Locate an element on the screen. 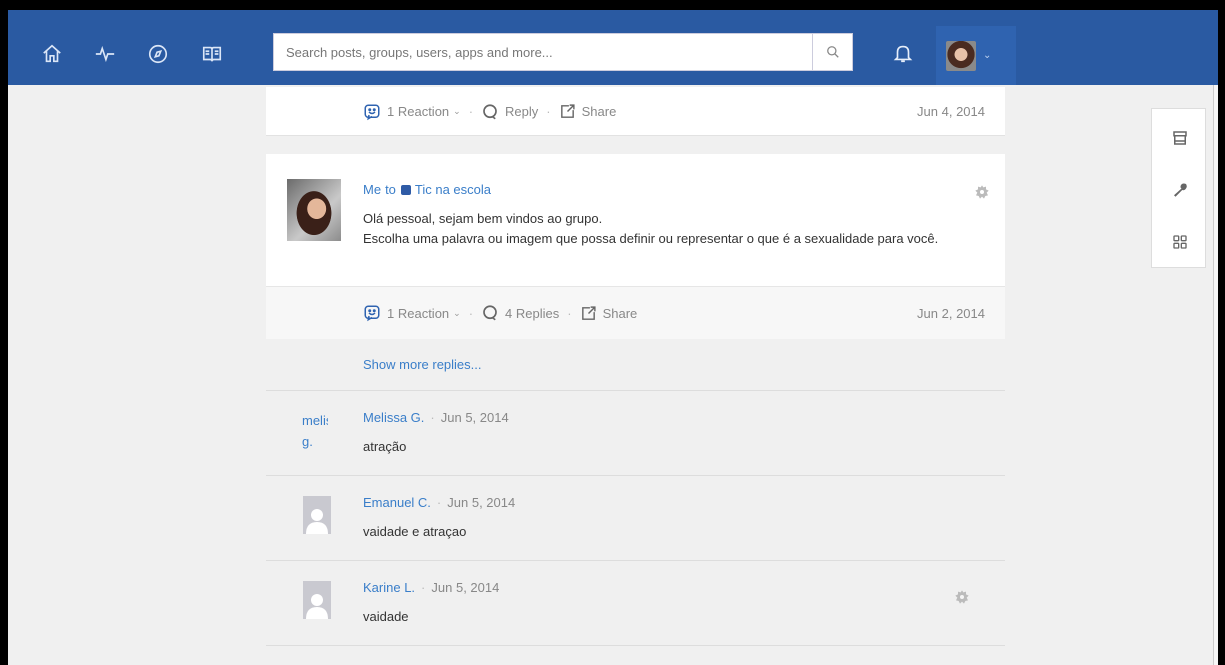  reply-header: Karine L. · Jun 5, 2014 is located at coordinates (431, 587).